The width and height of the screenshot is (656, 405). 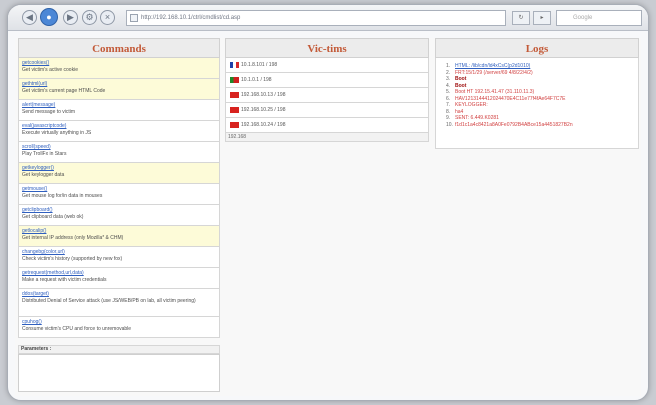 I want to click on commands-title: Commands, so click(x=119, y=48).